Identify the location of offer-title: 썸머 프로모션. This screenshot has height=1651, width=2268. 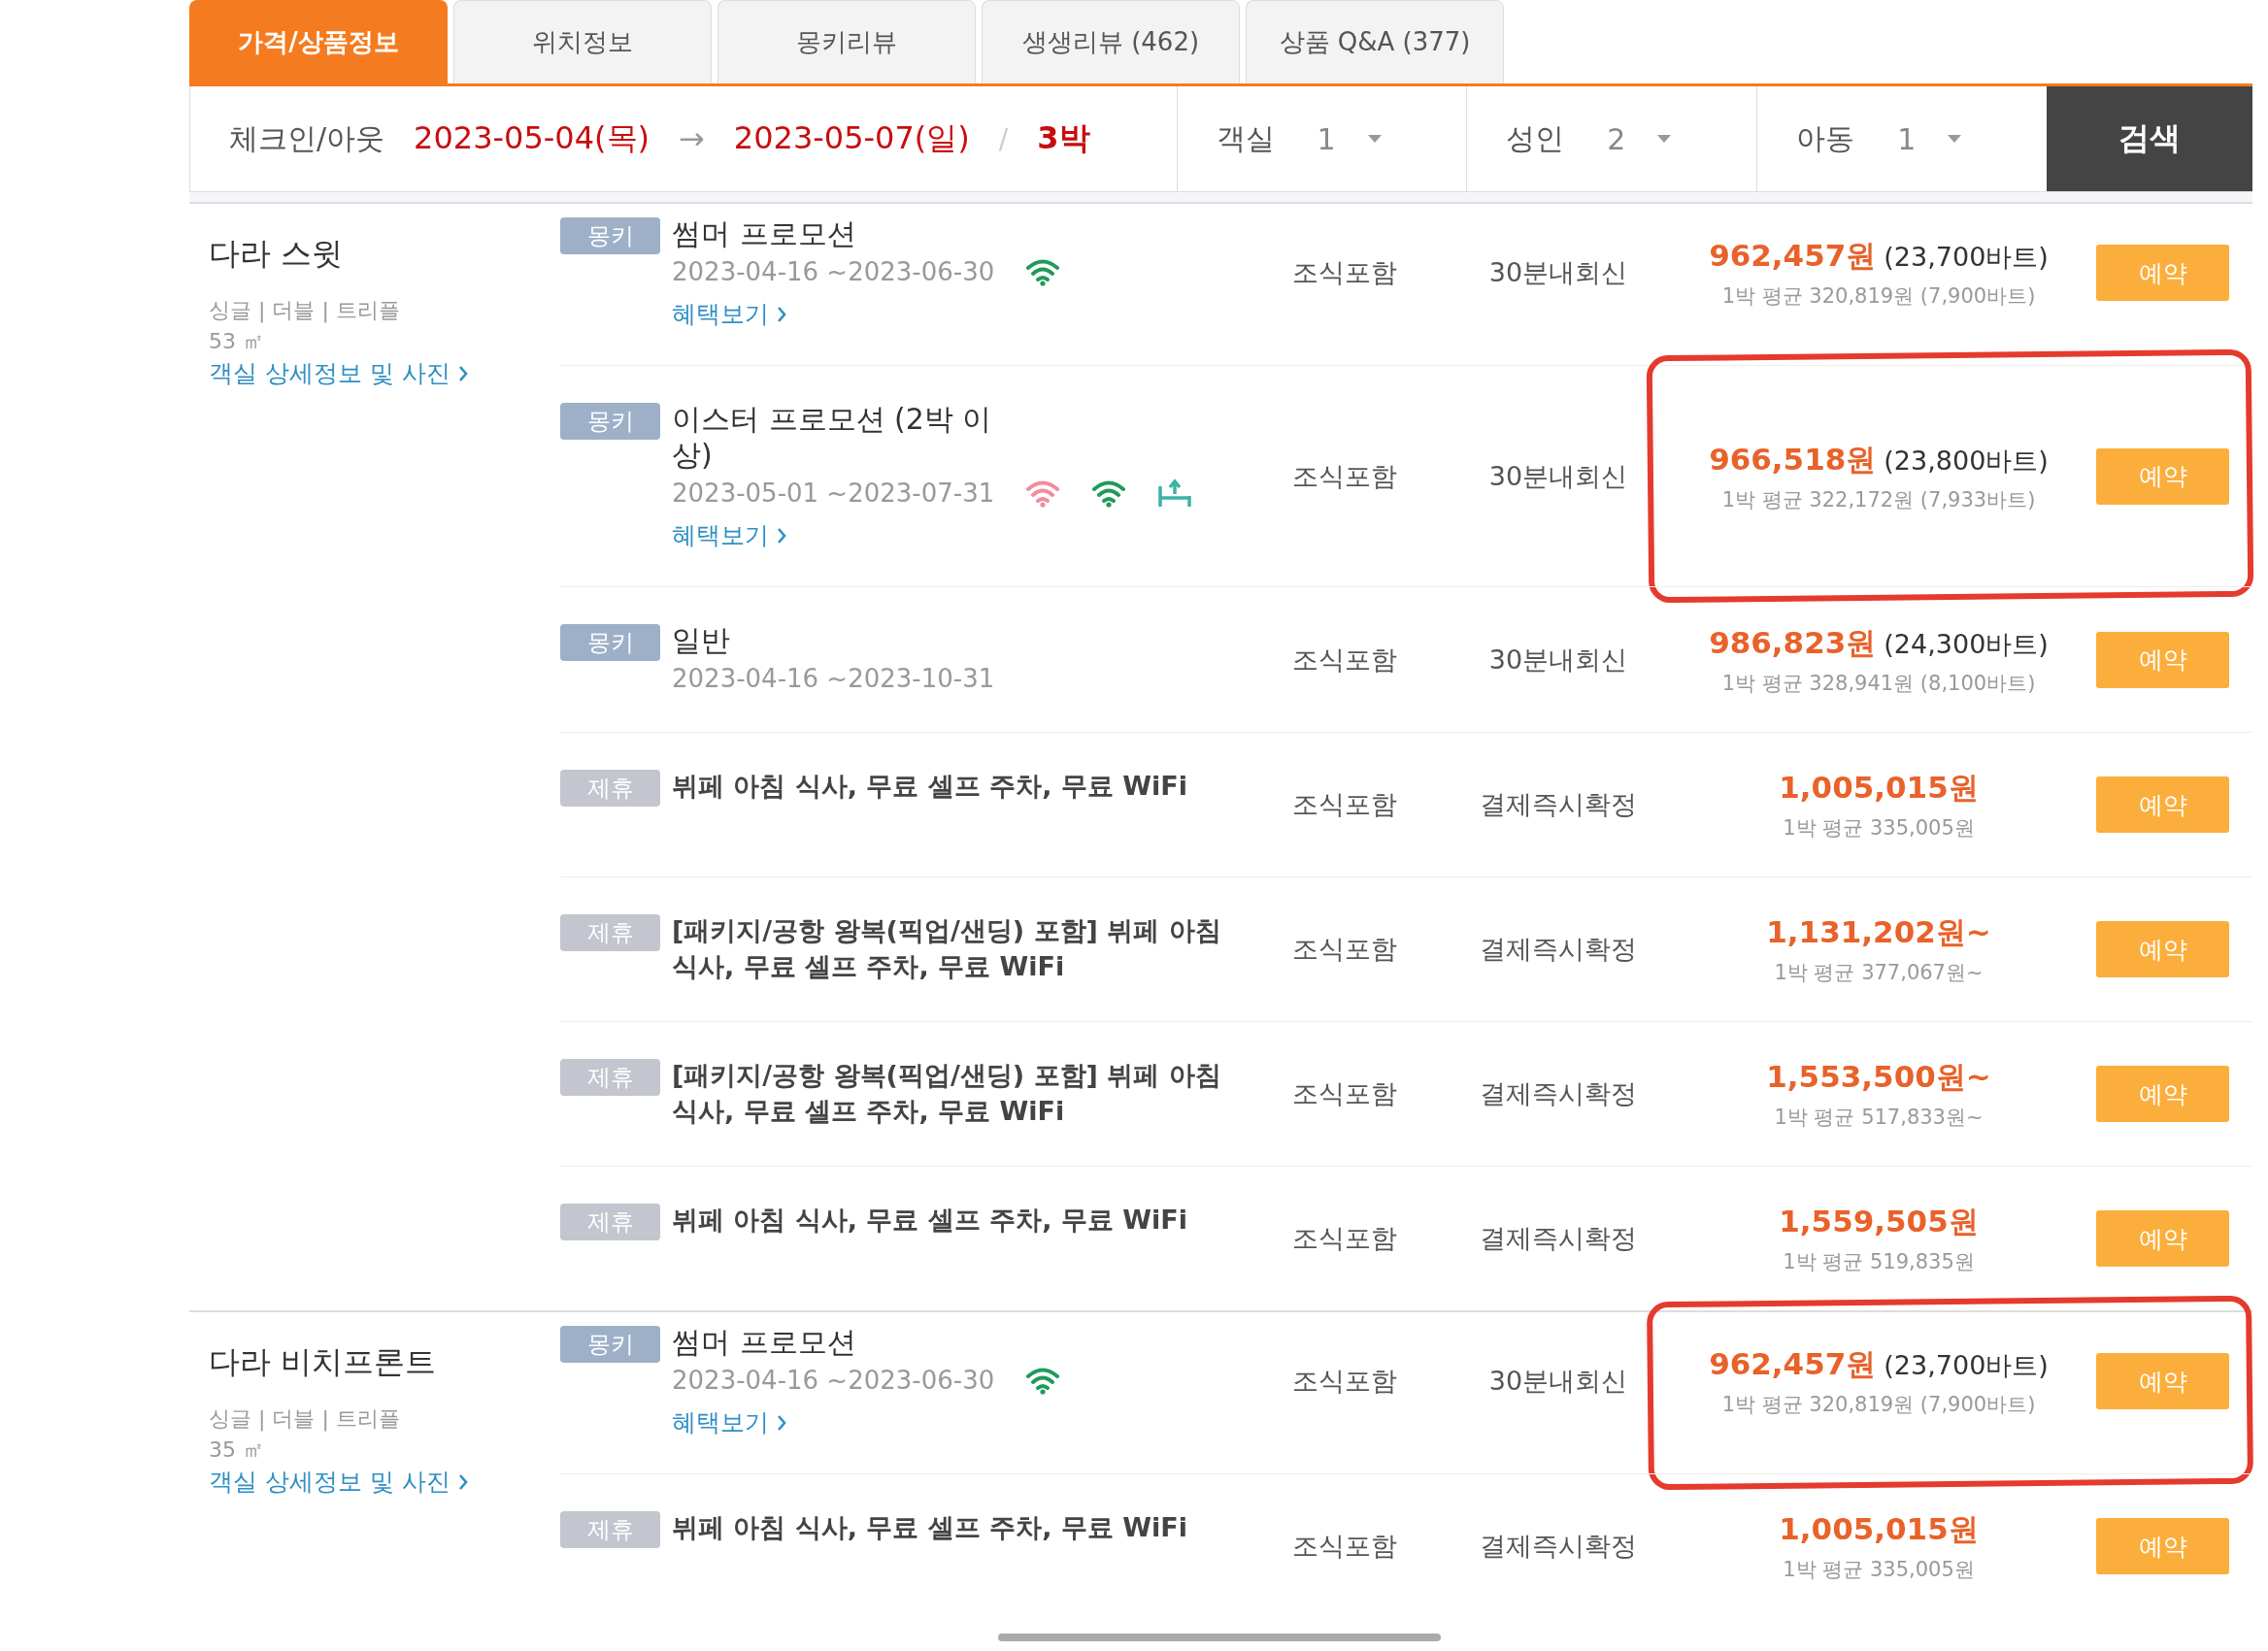
(764, 233).